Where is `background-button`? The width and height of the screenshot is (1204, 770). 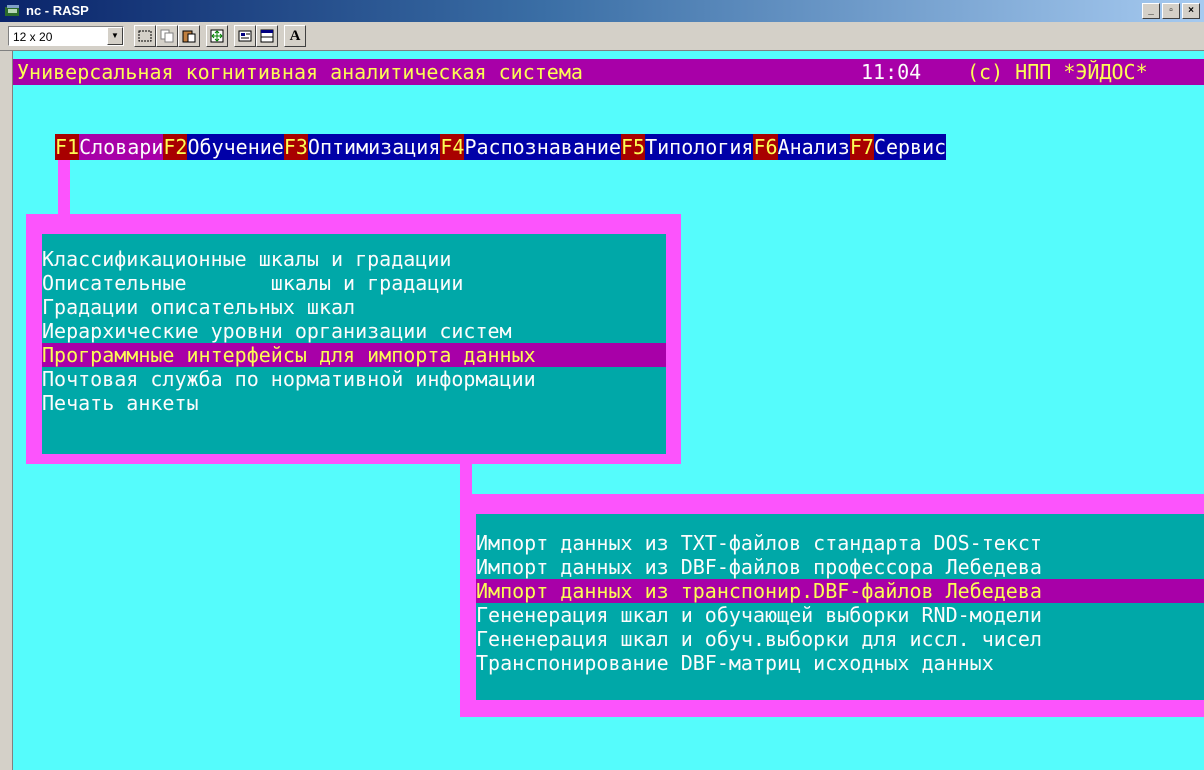 background-button is located at coordinates (267, 36).